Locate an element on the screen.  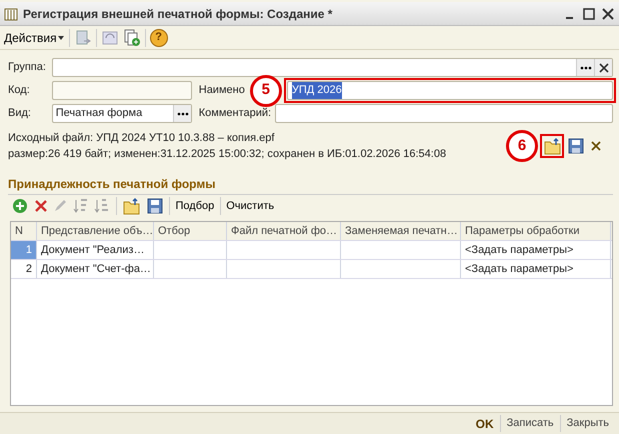
comment-field is located at coordinates (444, 113).